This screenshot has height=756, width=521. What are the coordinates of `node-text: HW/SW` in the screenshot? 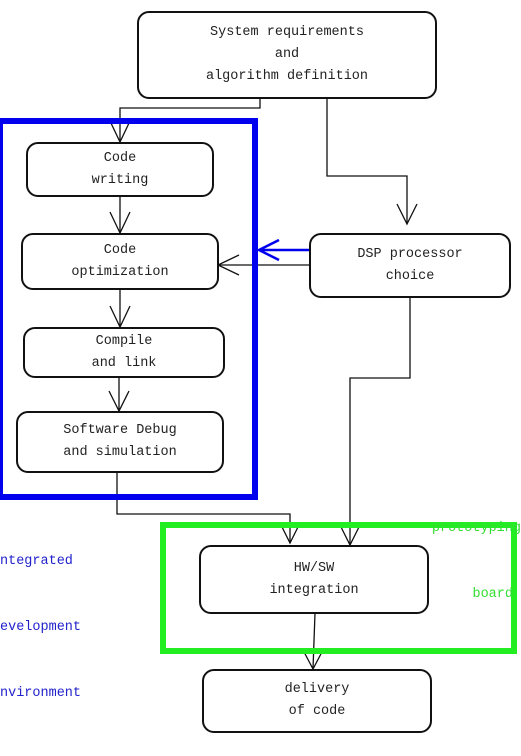 It's located at (314, 568).